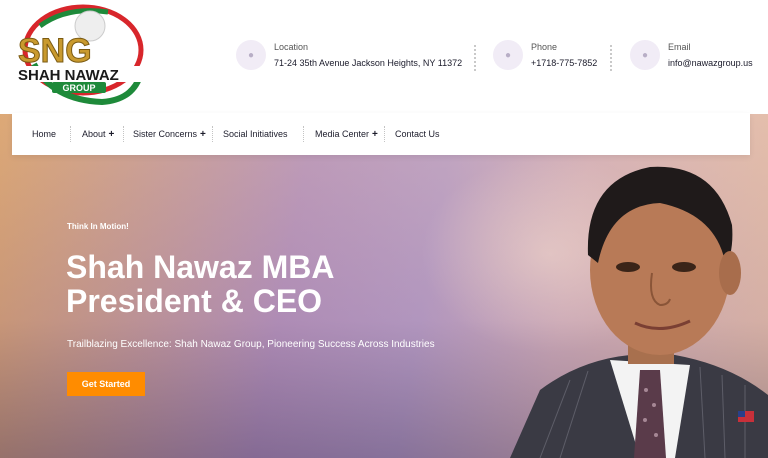 The width and height of the screenshot is (768, 458). What do you see at coordinates (645, 55) in the screenshot?
I see `envelope-icon: ●` at bounding box center [645, 55].